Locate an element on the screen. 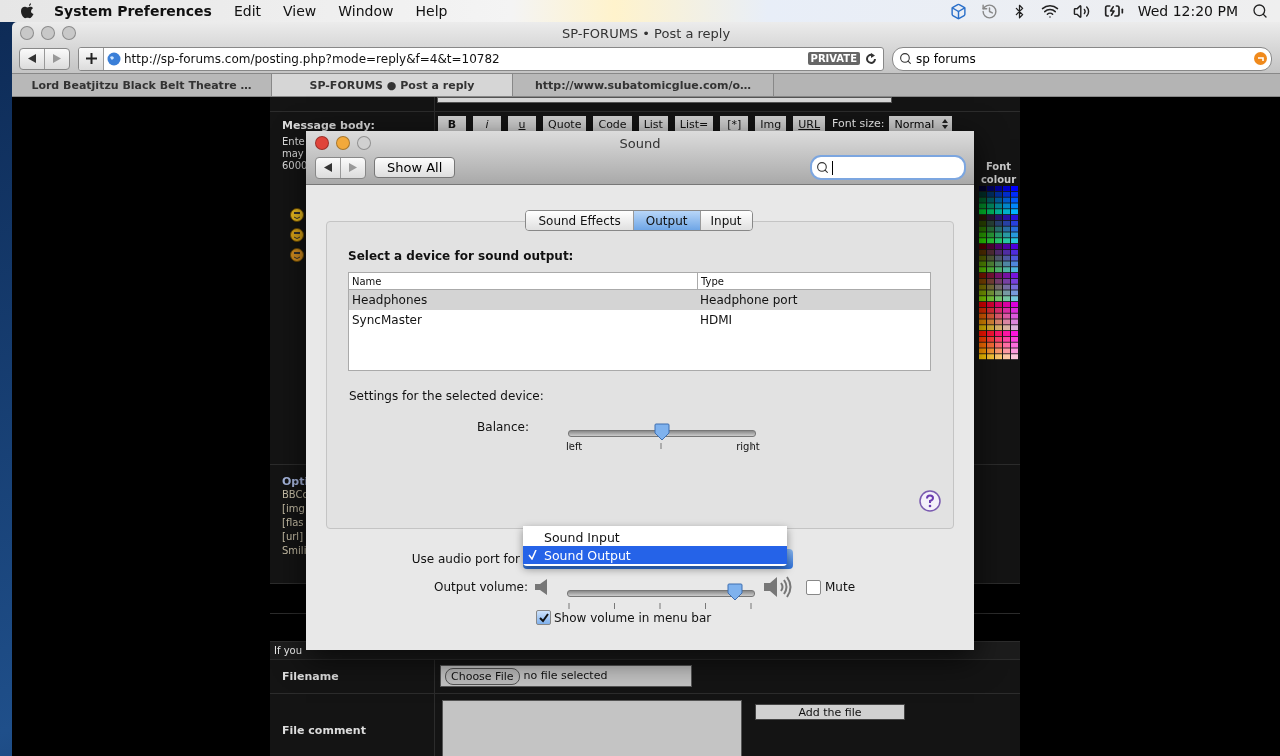  hint-text: Ente is located at coordinates (293, 142).